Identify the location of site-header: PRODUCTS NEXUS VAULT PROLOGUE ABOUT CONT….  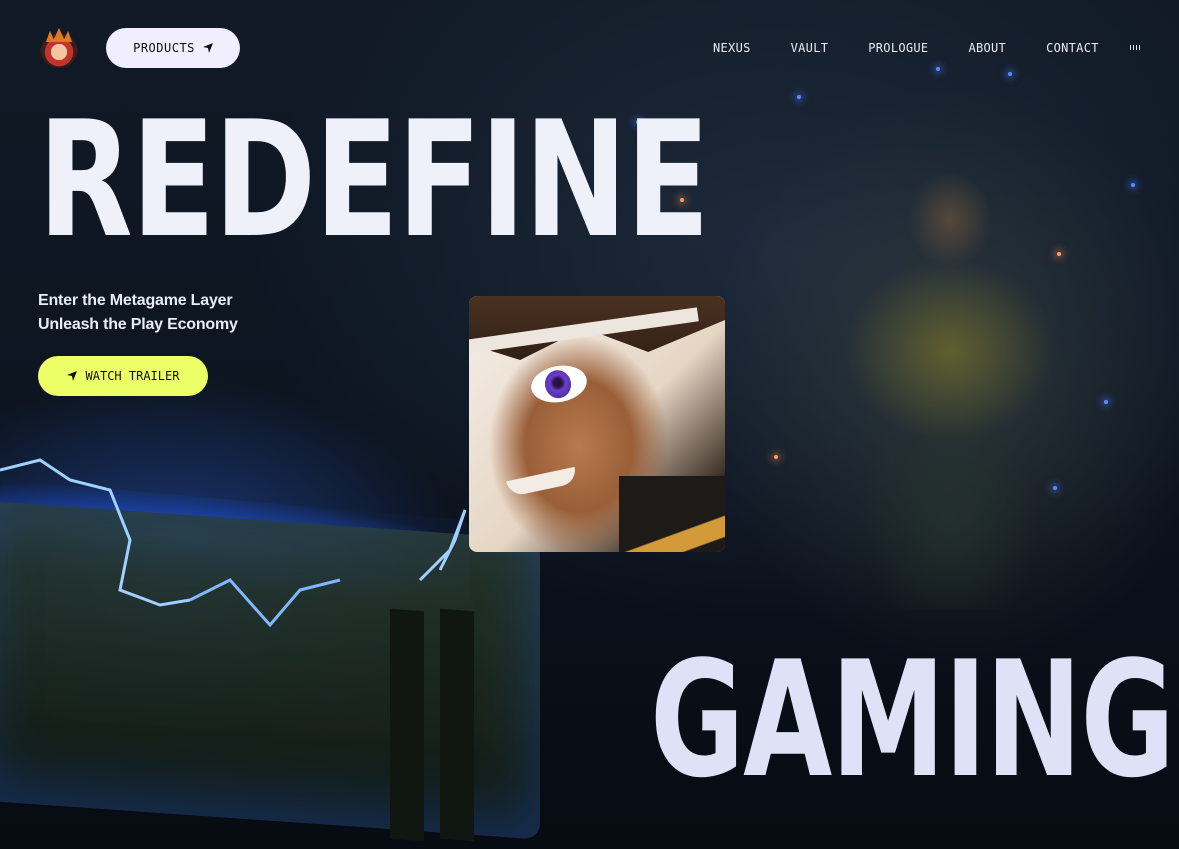
(589, 48).